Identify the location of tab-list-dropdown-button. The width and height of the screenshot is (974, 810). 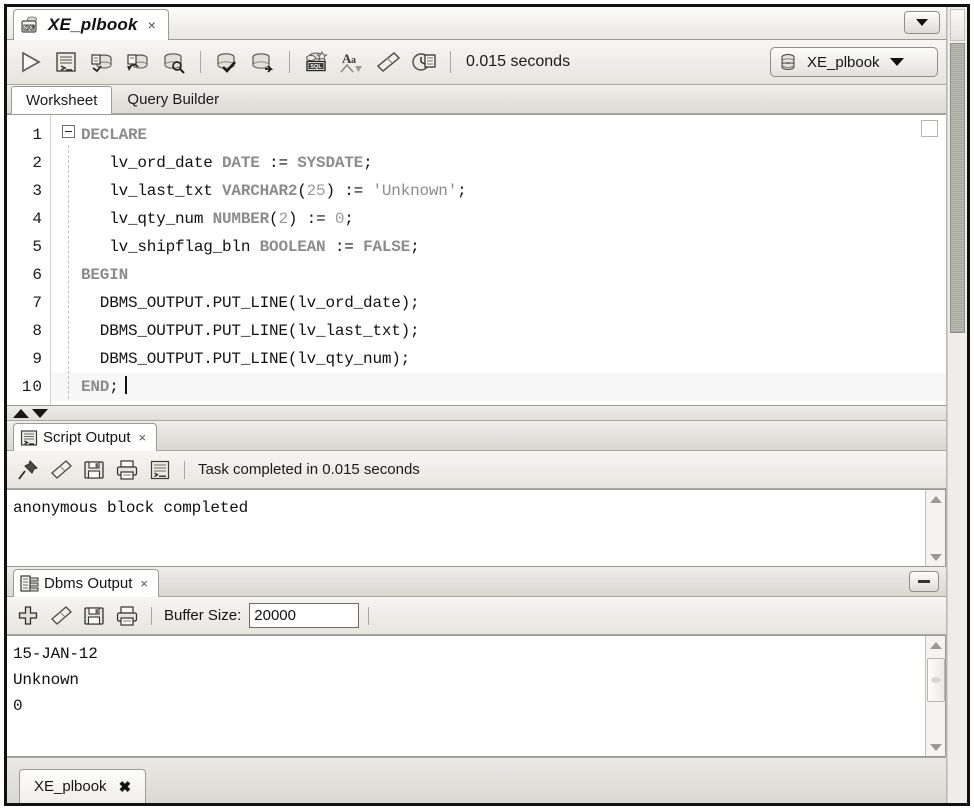
(922, 22).